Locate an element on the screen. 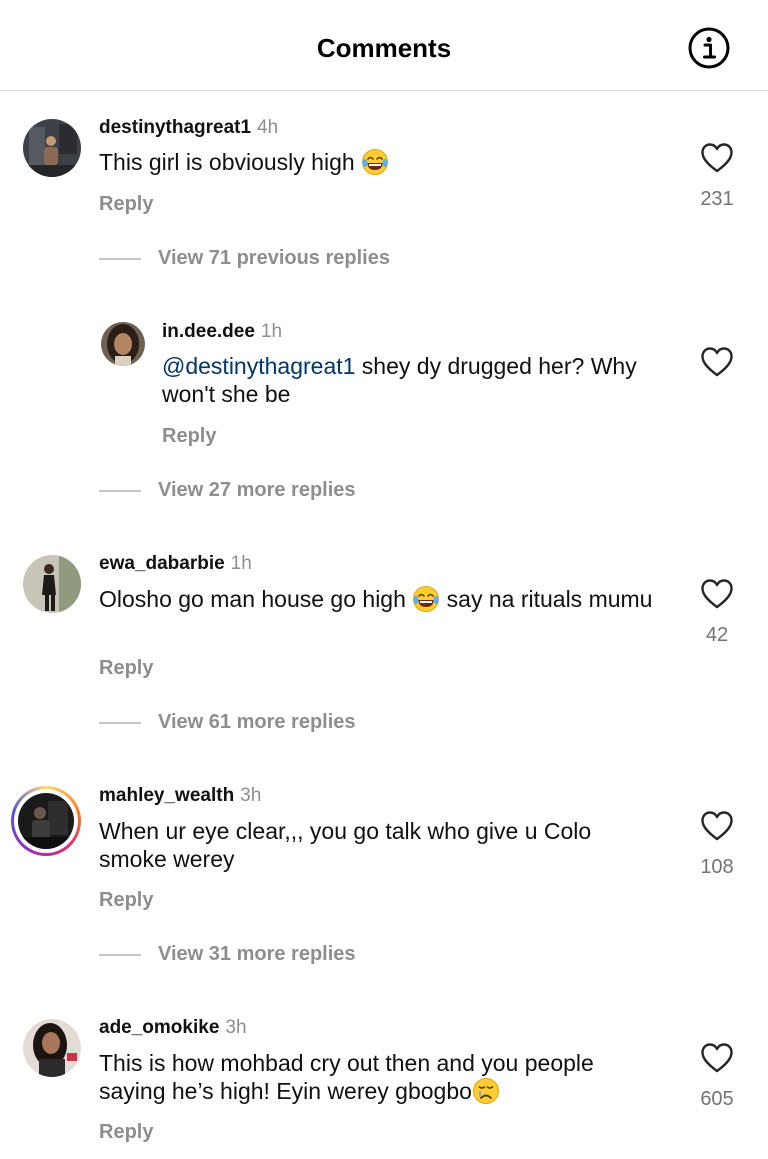 The width and height of the screenshot is (768, 1159). like-count: 605 is located at coordinates (717, 1099).